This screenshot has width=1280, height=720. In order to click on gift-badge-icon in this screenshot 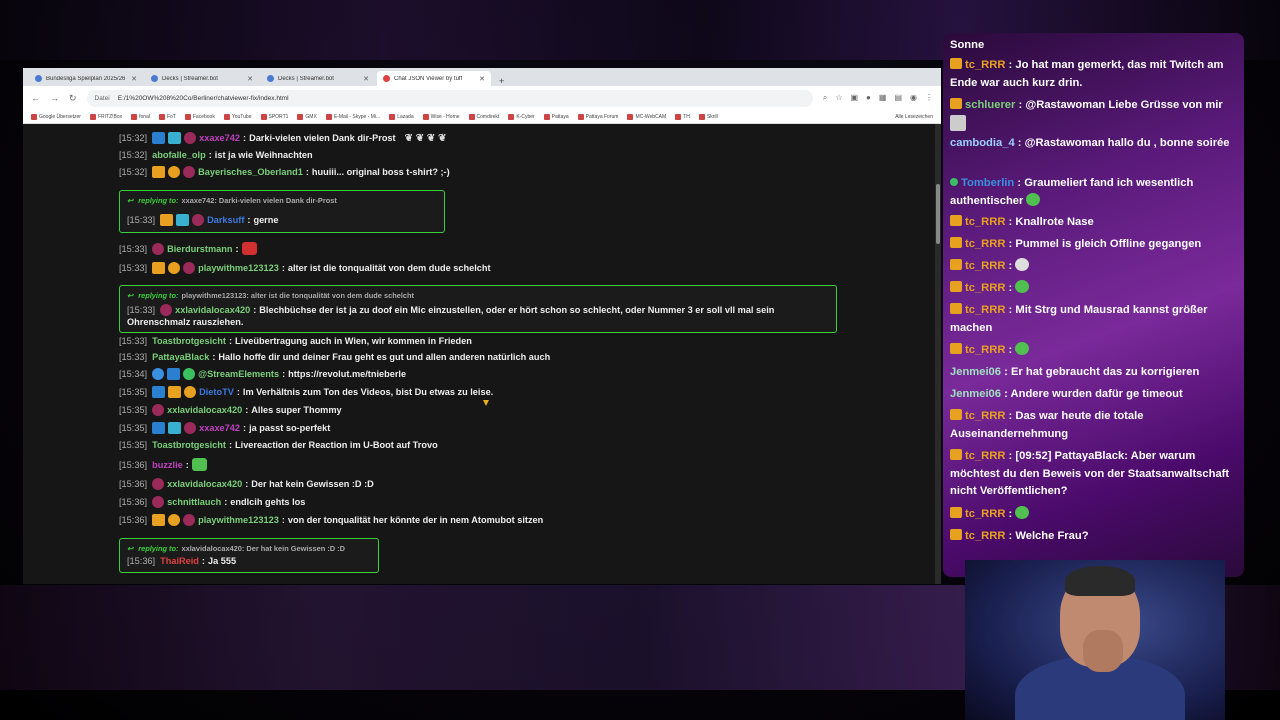, I will do `click(174, 268)`.